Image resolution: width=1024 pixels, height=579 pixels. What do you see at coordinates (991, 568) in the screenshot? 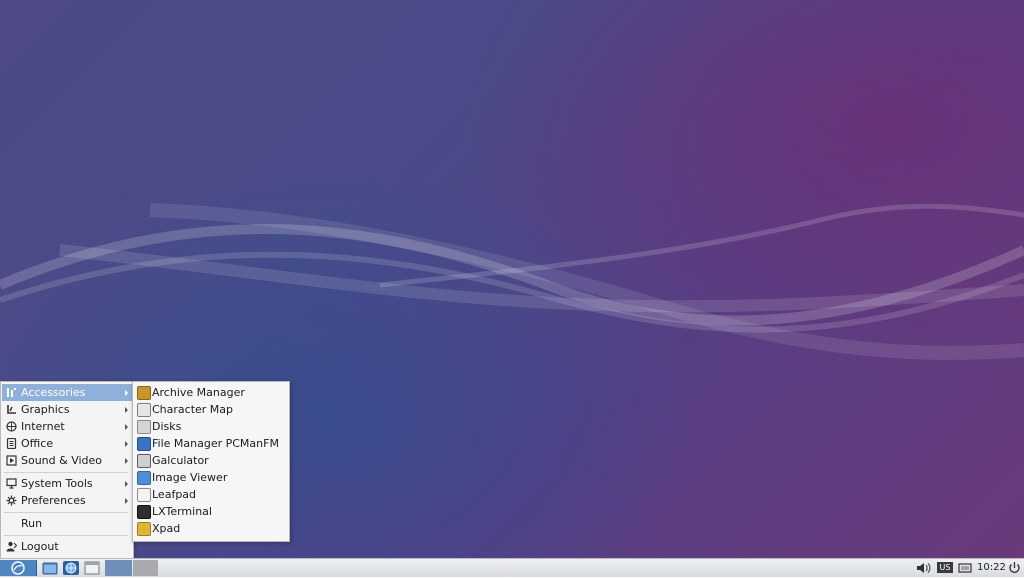
I see `clock: 10:22` at bounding box center [991, 568].